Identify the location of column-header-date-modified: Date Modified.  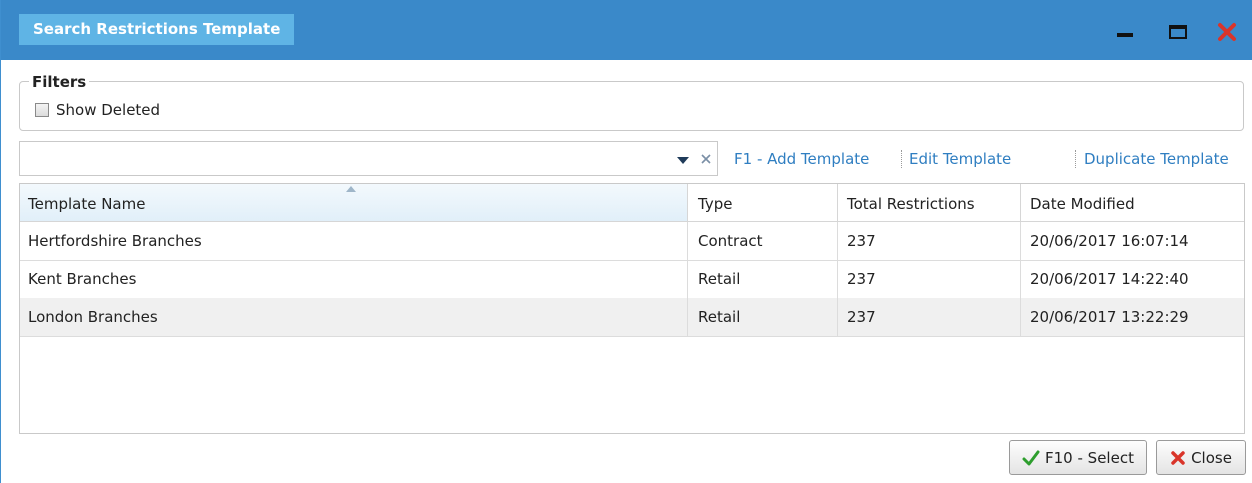
(1132, 202).